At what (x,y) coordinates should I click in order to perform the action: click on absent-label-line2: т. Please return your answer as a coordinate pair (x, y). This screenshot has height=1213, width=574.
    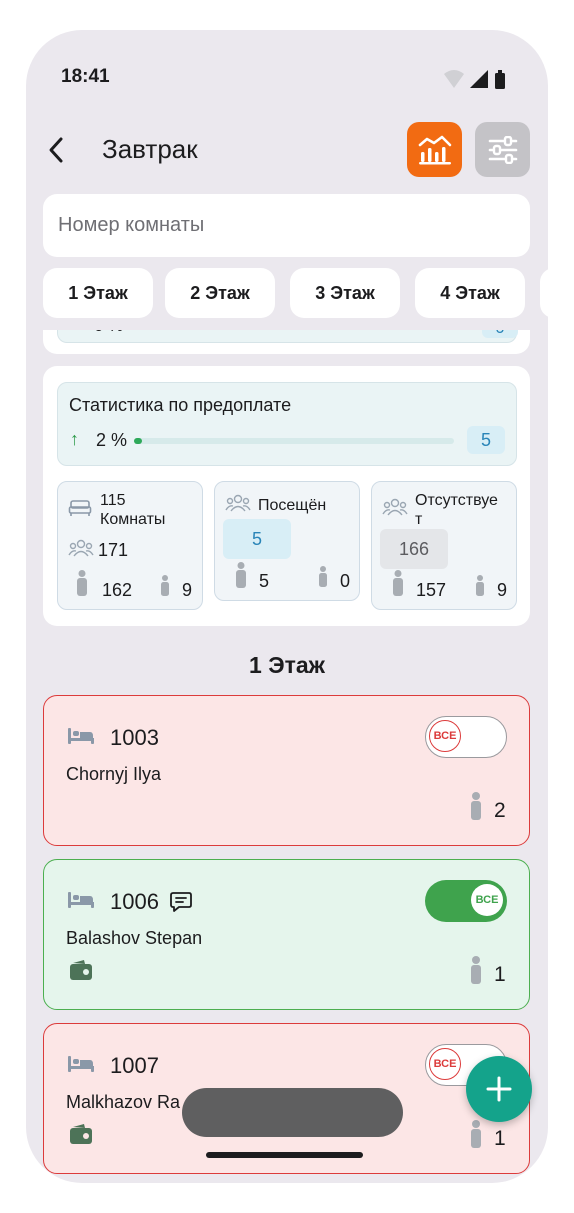
    Looking at the image, I should click on (419, 519).